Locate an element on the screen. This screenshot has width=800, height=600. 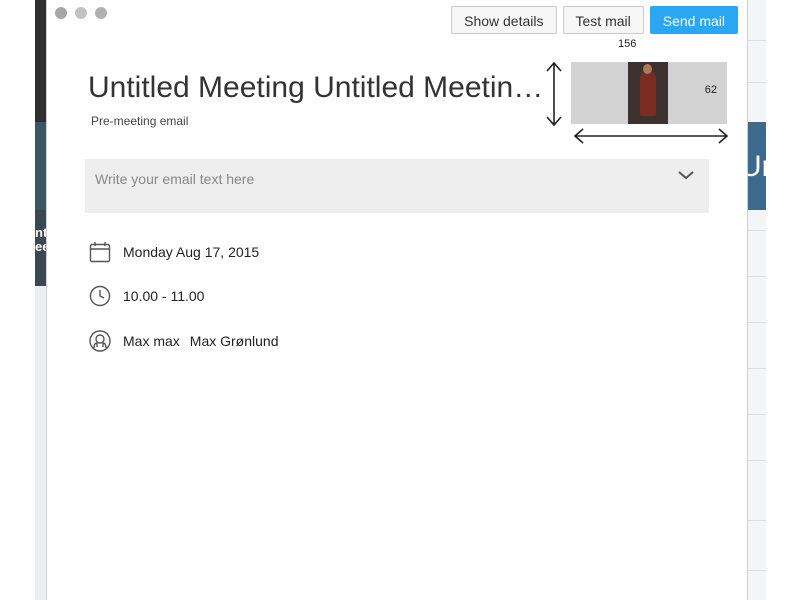
meeting-organizer-row: Max max Max Grønlund is located at coordinates (184, 341).